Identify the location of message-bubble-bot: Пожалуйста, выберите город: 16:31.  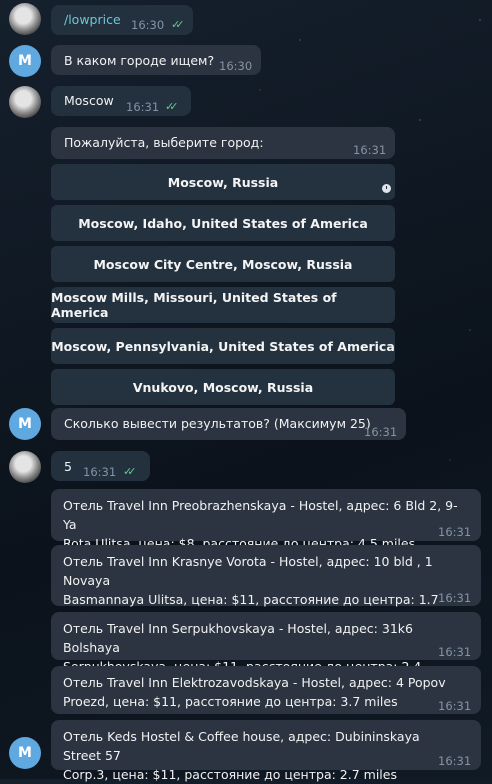
(223, 143).